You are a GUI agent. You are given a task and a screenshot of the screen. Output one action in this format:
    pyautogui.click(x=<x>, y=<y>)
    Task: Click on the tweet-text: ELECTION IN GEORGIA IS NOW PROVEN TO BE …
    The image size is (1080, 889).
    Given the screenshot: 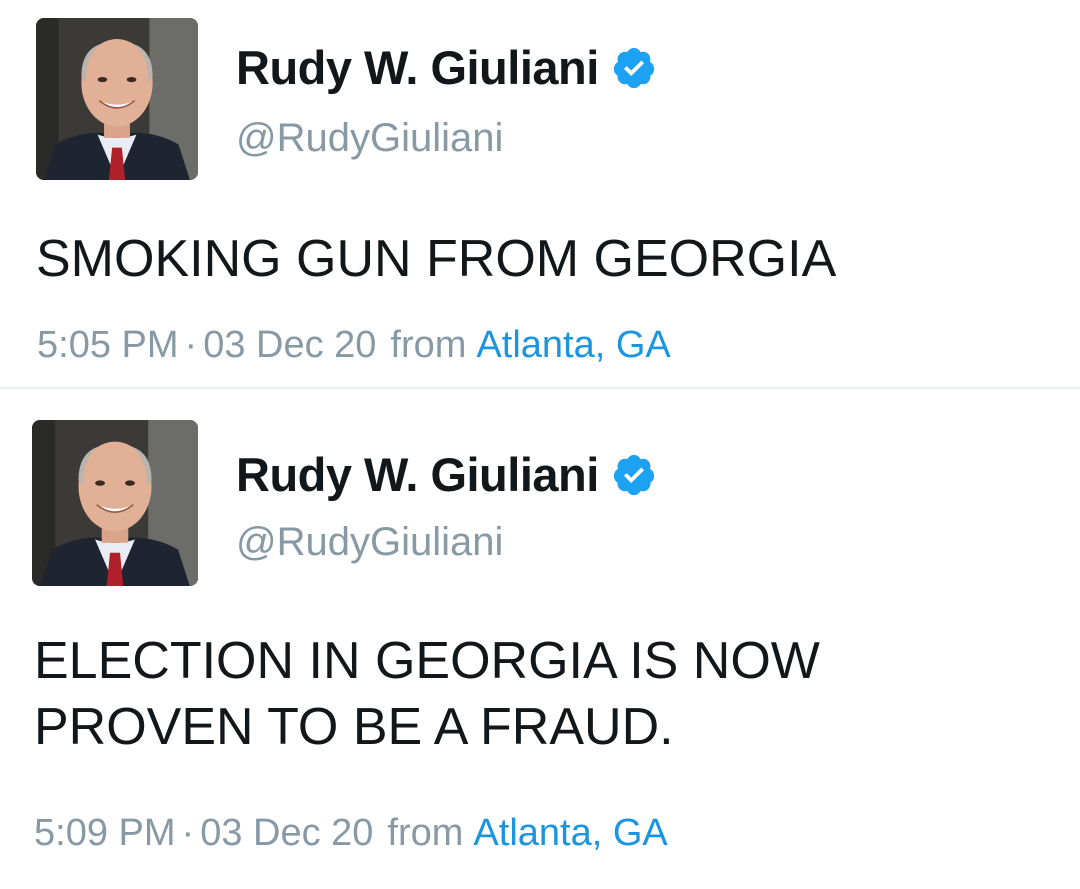 What is the action you would take?
    pyautogui.click(x=427, y=694)
    